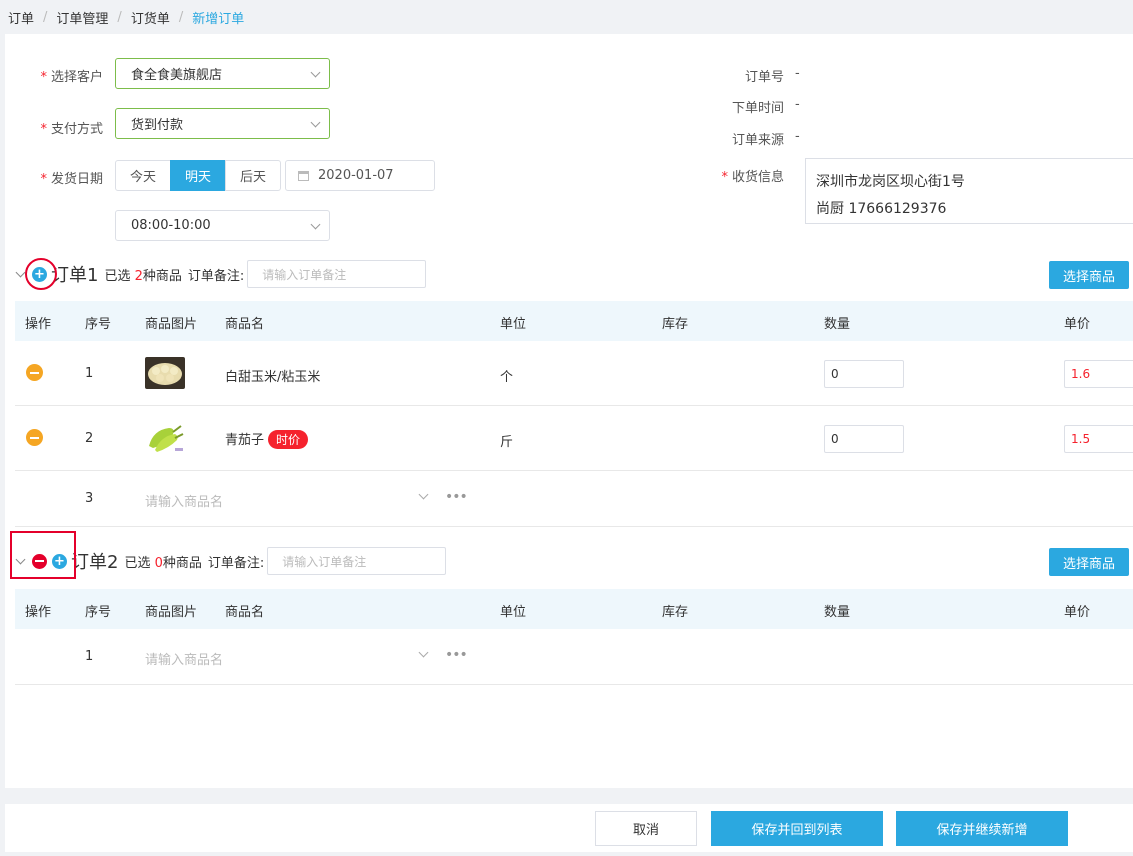 This screenshot has height=856, width=1133. Describe the element at coordinates (218, 19) in the screenshot. I see `breadcrumb-new-order: 新增订单` at that location.